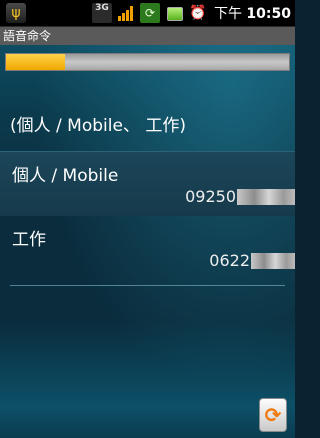 The image size is (320, 438). I want to click on status-notifications: ψ, so click(17, 13).